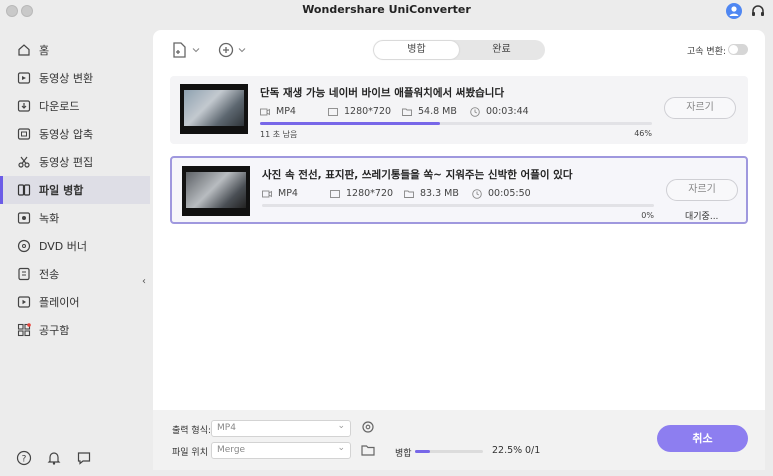 The width and height of the screenshot is (773, 476). What do you see at coordinates (193, 453) in the screenshot?
I see `file-location-label: 파일 위치 :` at bounding box center [193, 453].